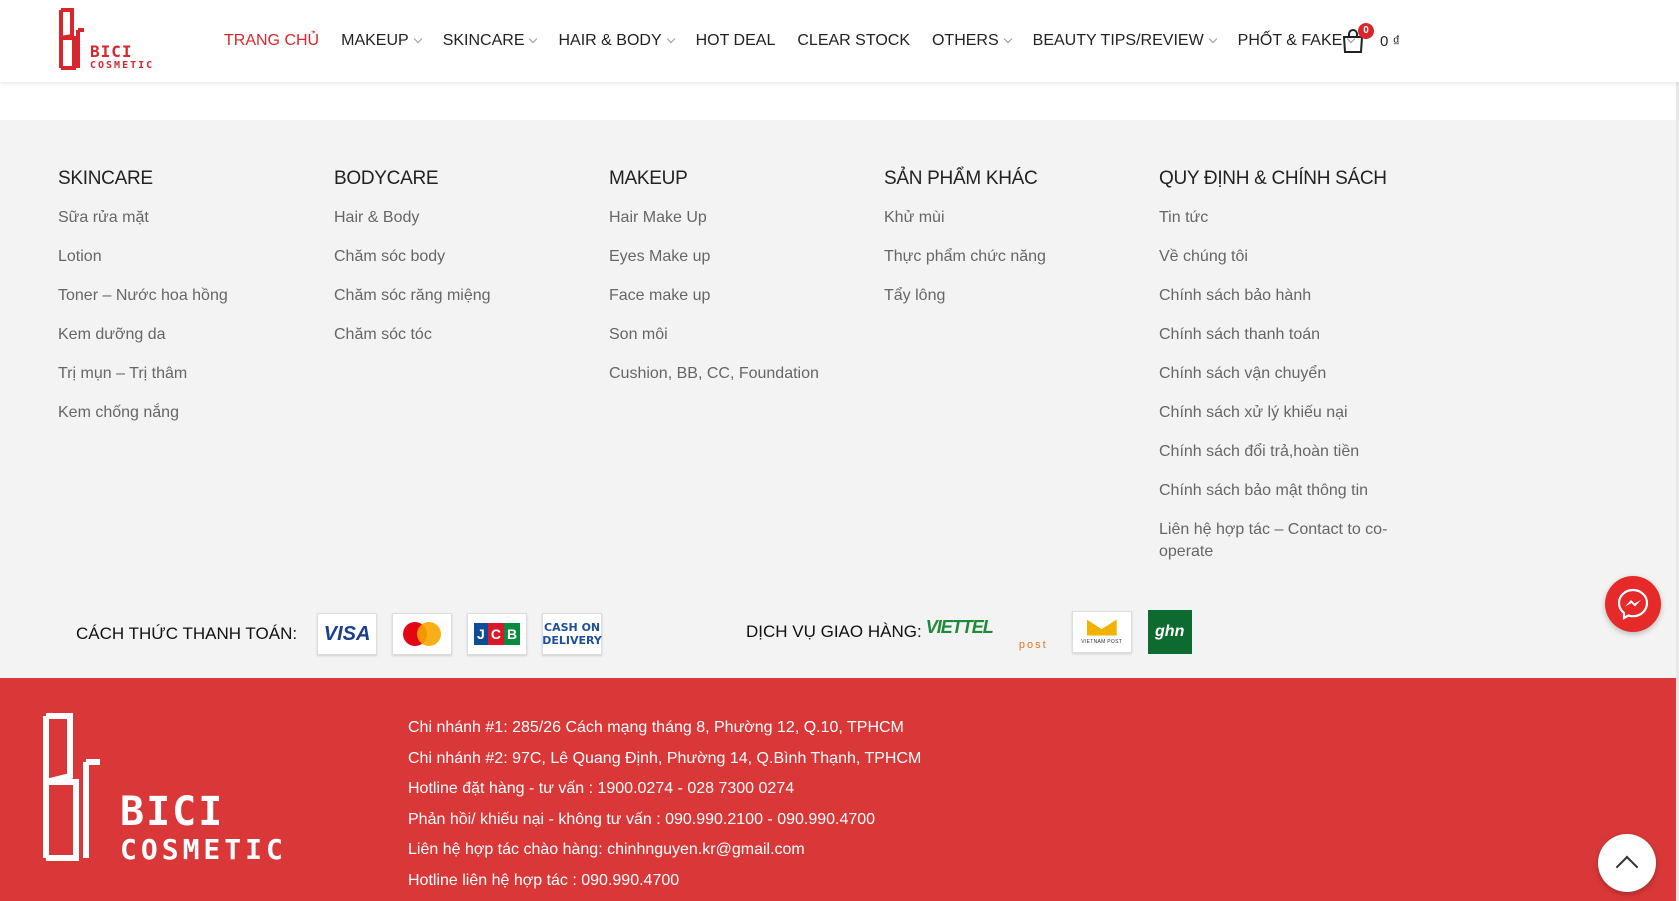 The height and width of the screenshot is (901, 1679). Describe the element at coordinates (469, 296) in the screenshot. I see `footer-link: Chăm sóc răng miệng` at that location.